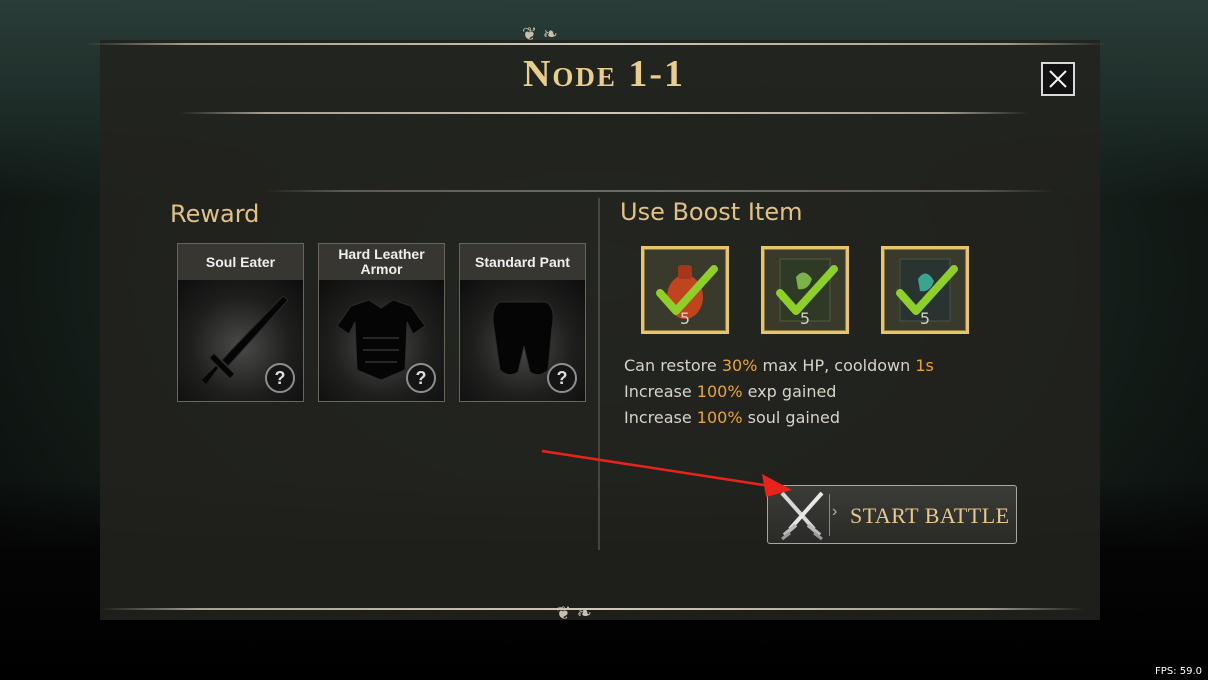 Image resolution: width=1208 pixels, height=680 pixels. What do you see at coordinates (1178, 671) in the screenshot?
I see `fps-counter: FPS: 59.0` at bounding box center [1178, 671].